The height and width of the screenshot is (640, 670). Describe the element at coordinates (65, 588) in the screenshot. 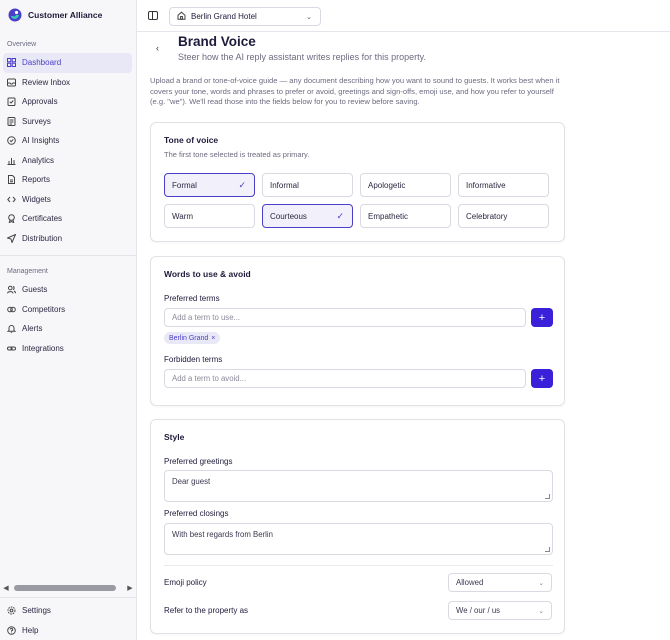

I see `scroll-thumb` at that location.